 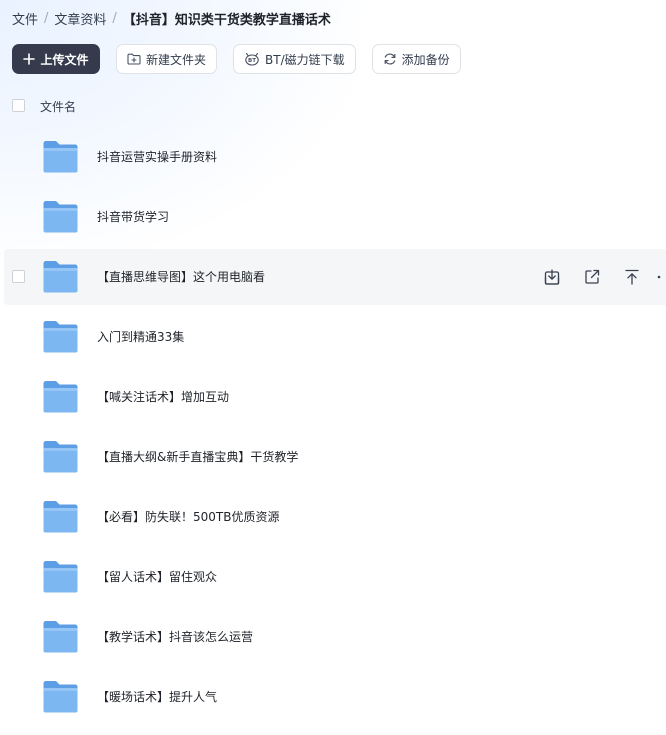 I want to click on file-name: 入门到精通33集, so click(x=140, y=336).